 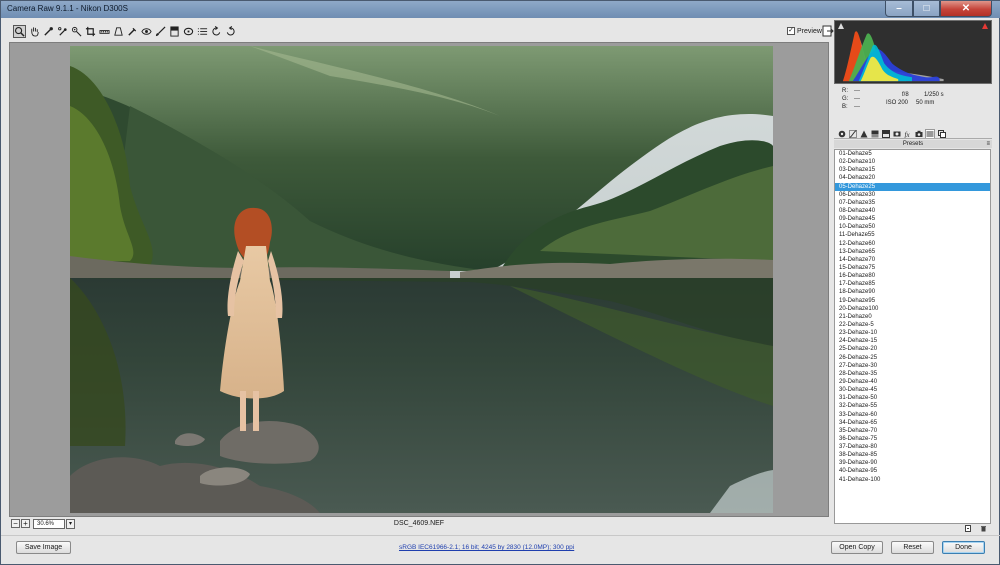 What do you see at coordinates (912, 260) in the screenshot?
I see `preset-item: 14-Dehaze70` at bounding box center [912, 260].